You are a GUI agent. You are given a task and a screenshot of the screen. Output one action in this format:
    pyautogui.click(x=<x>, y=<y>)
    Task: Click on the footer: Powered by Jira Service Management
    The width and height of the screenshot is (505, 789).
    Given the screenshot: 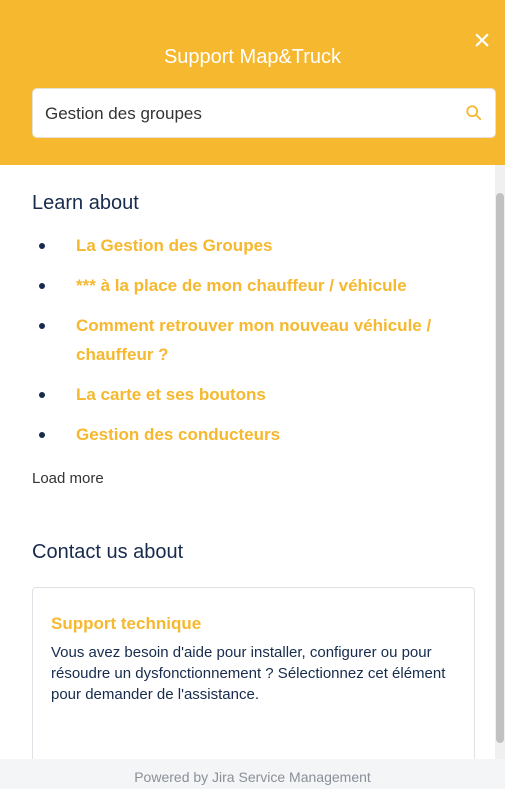 What is the action you would take?
    pyautogui.click(x=252, y=774)
    